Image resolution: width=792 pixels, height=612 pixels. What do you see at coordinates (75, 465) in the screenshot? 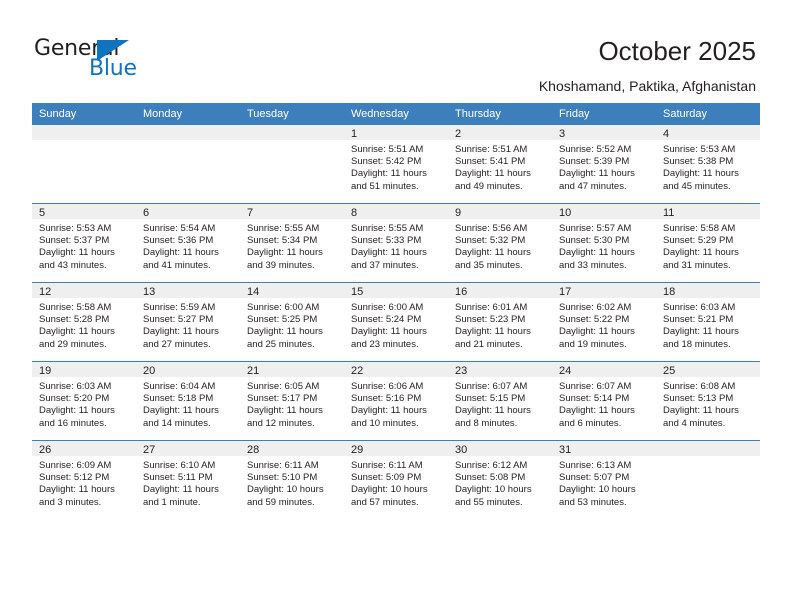
I see `sunrise-text: Sunrise: 6:09 AM` at bounding box center [75, 465].